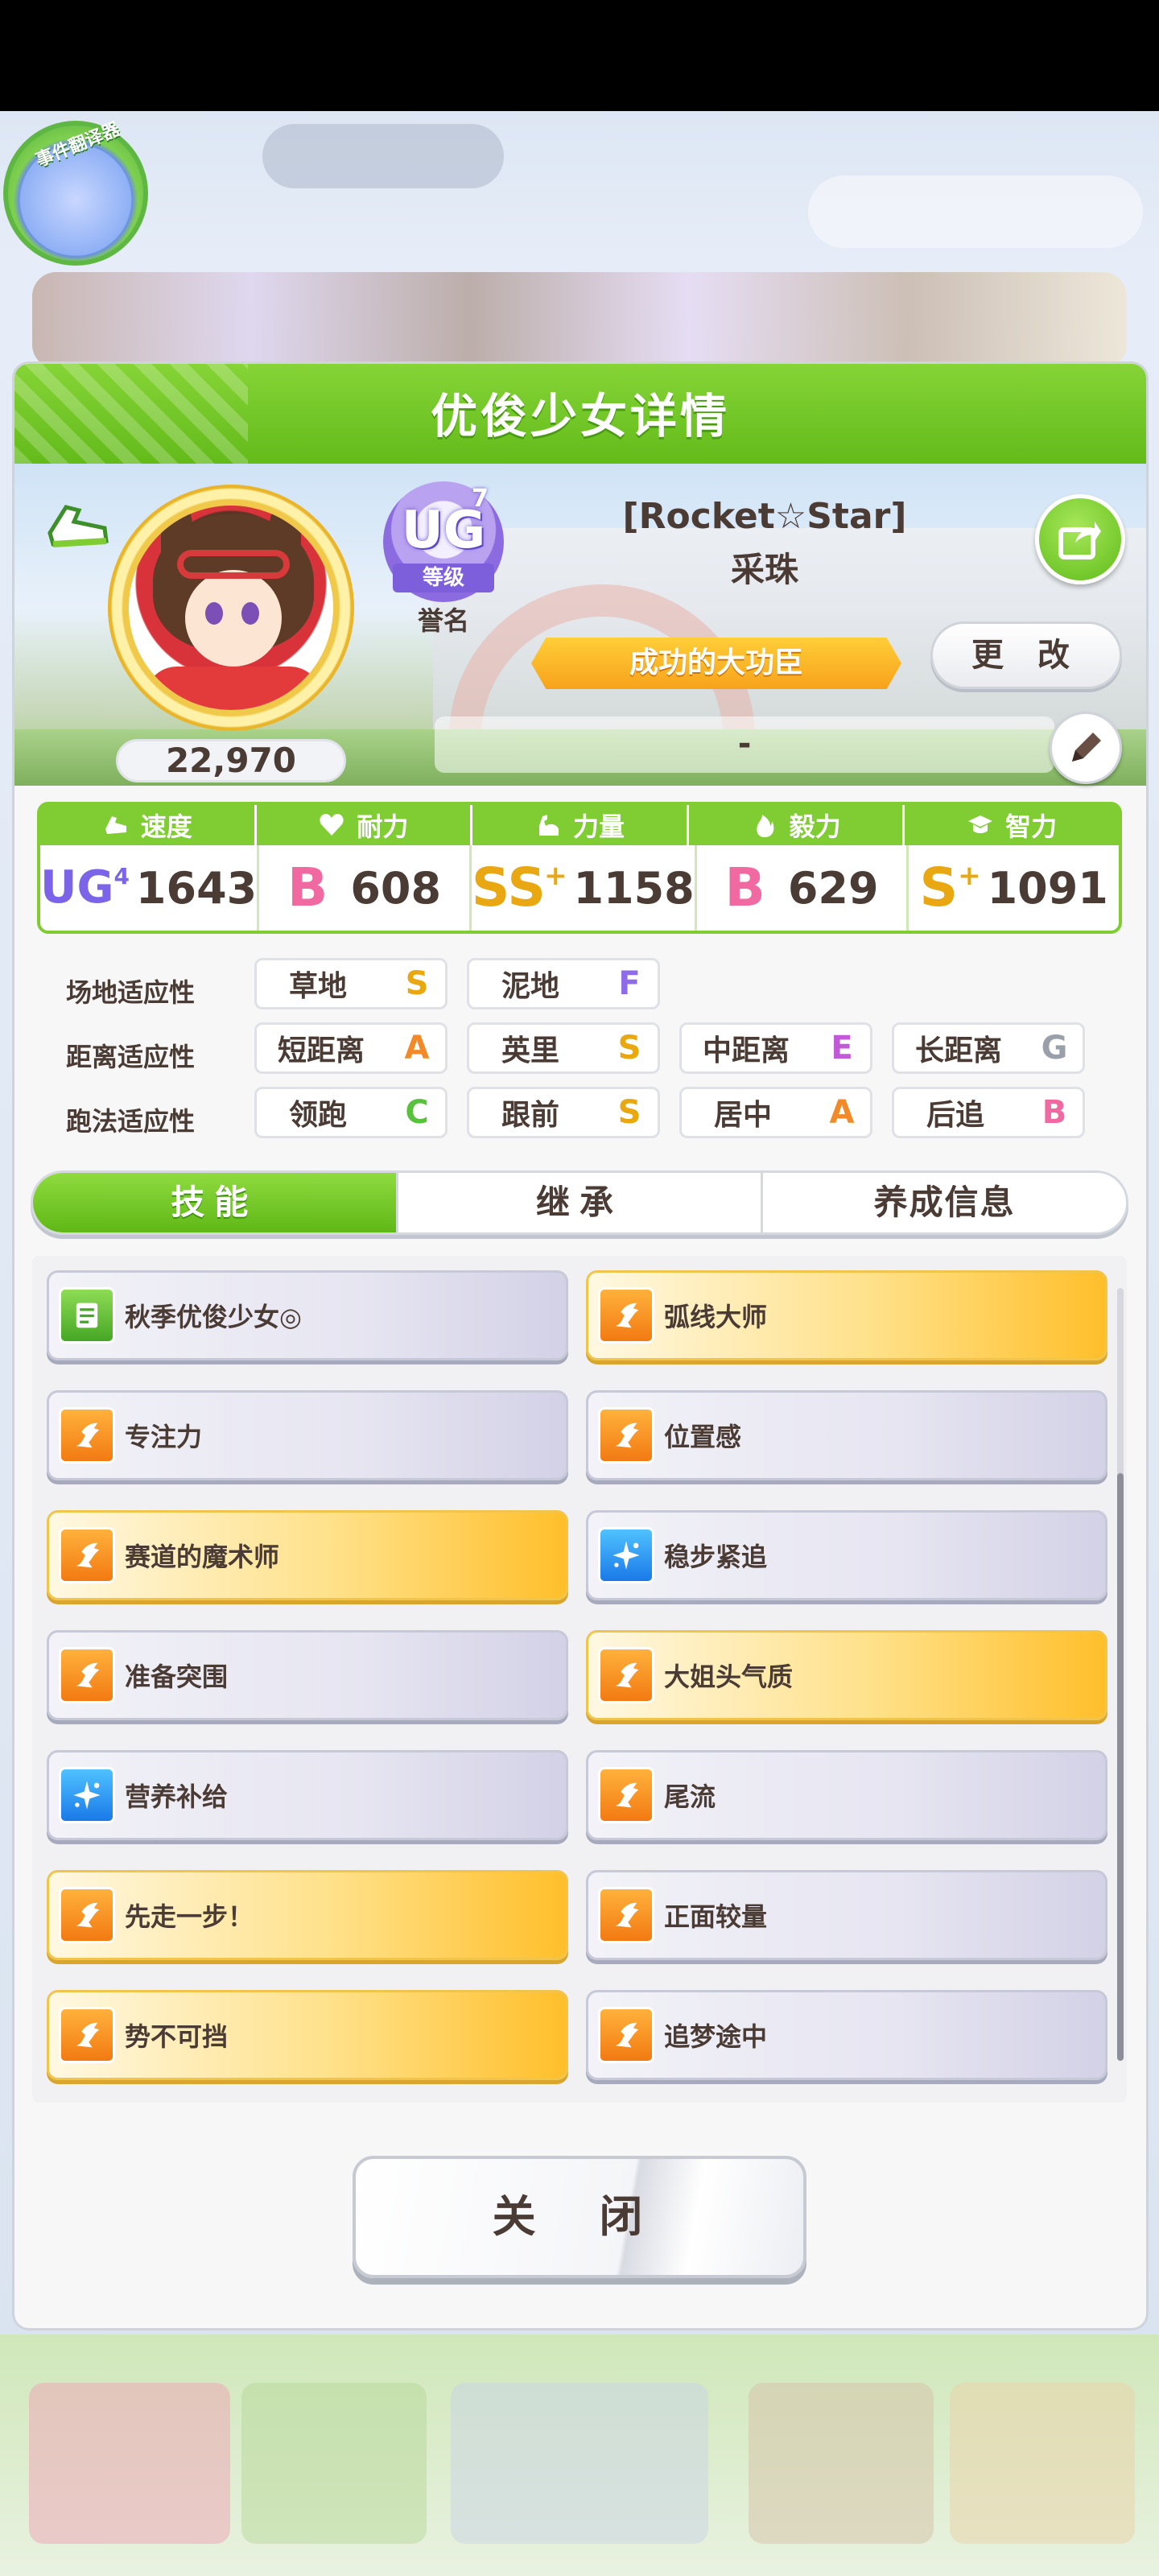 The height and width of the screenshot is (2576, 1159). Describe the element at coordinates (75, 192) in the screenshot. I see `event-translator-badge: 事件翻译器` at that location.